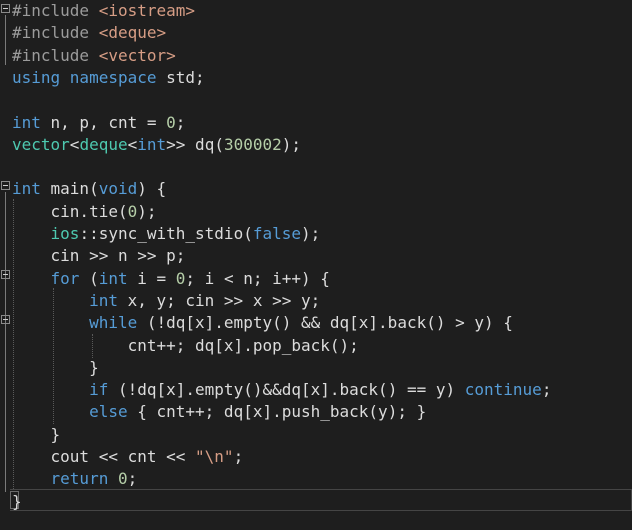  I want to click on code-token: <vector>, so click(137, 55).